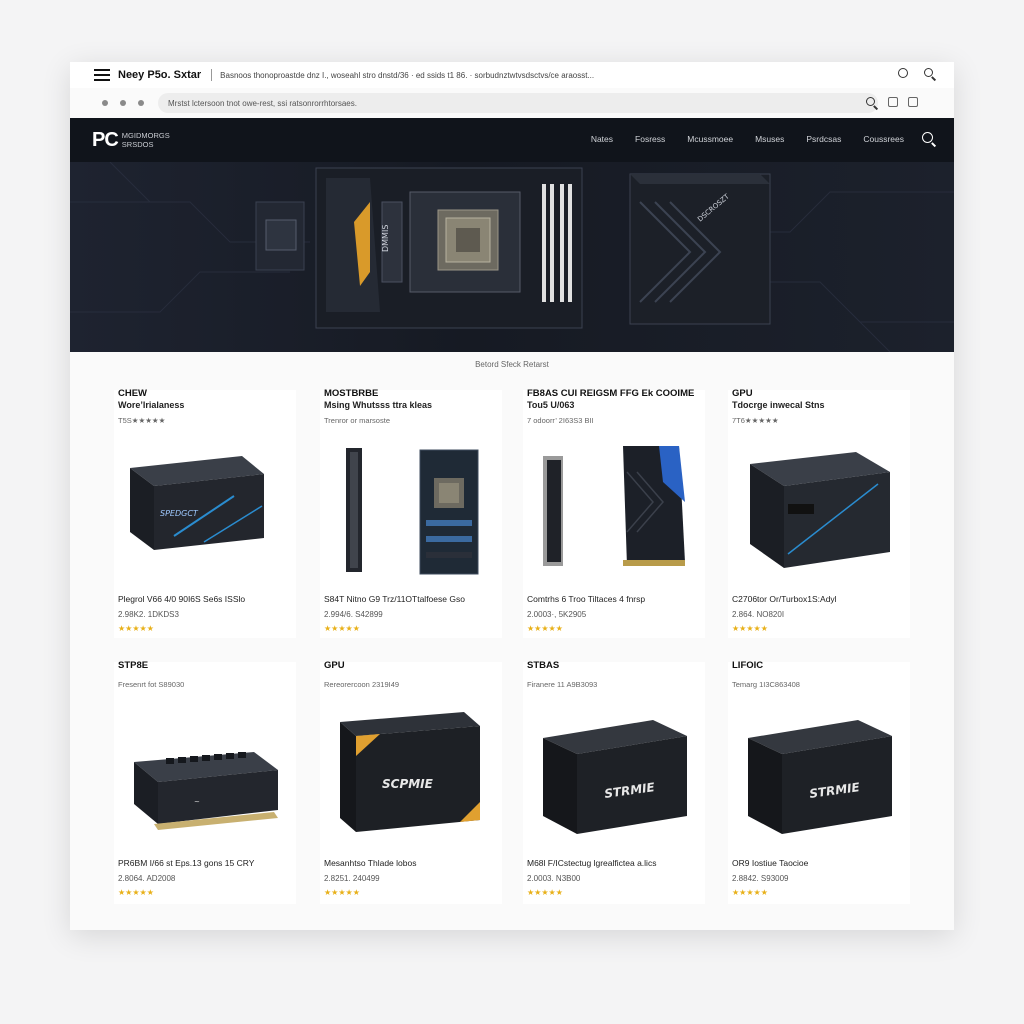 Image resolution: width=1024 pixels, height=1024 pixels. What do you see at coordinates (602, 139) in the screenshot?
I see `nav-link-1: Nates` at bounding box center [602, 139].